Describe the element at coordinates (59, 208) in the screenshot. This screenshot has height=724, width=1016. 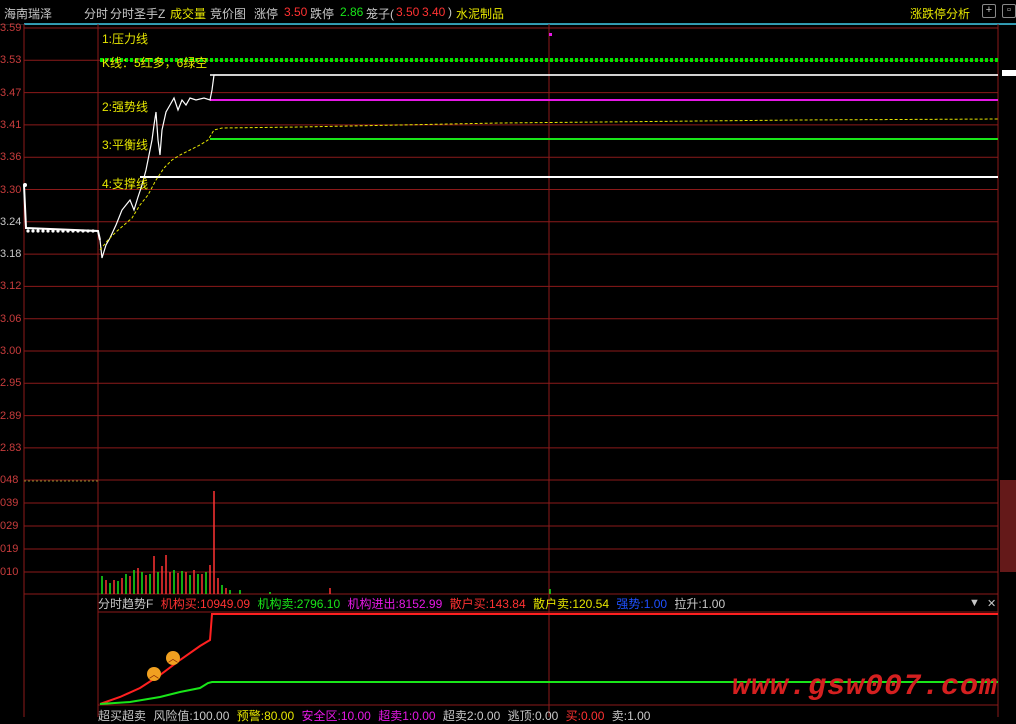
I see `premarket-dots` at that location.